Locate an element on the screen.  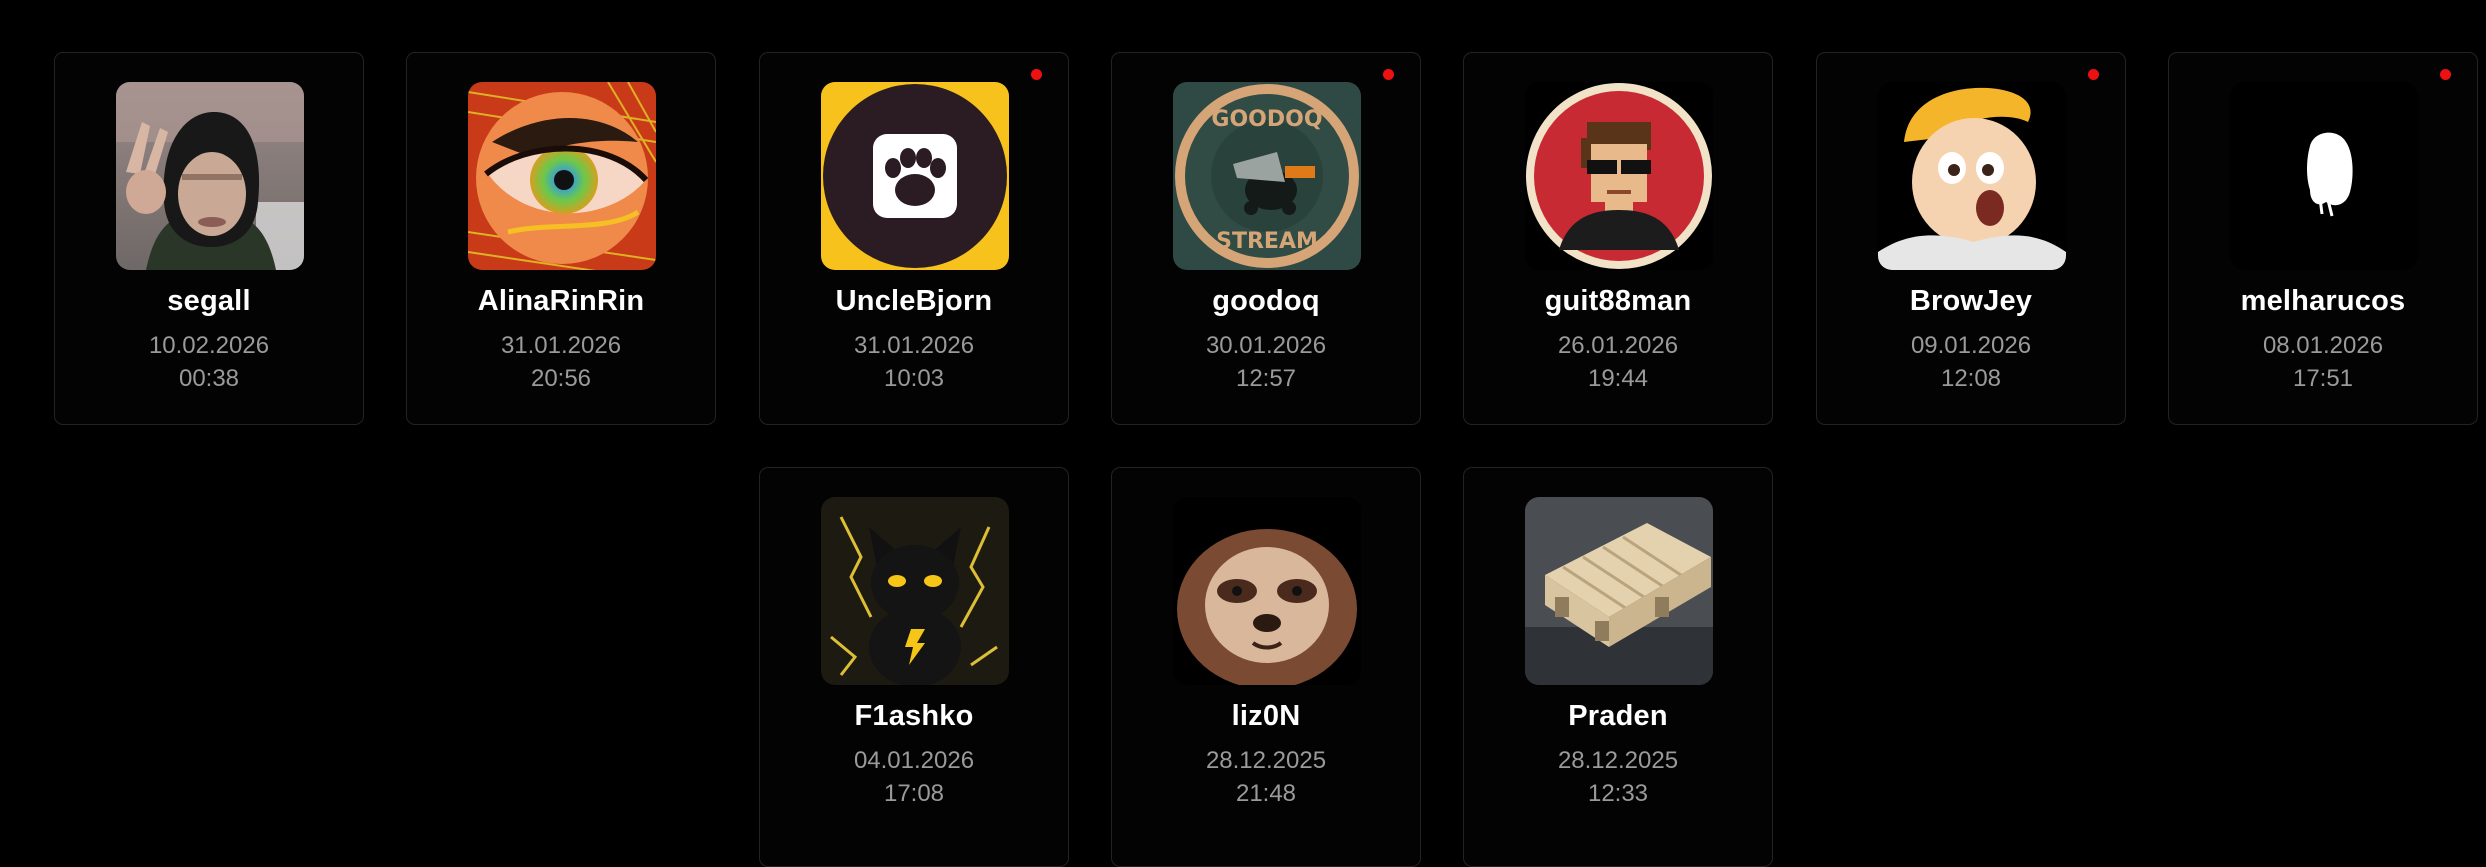
channel-card-f1ashko: F1ashko 04.01.2026 17:08 is located at coordinates (914, 667).